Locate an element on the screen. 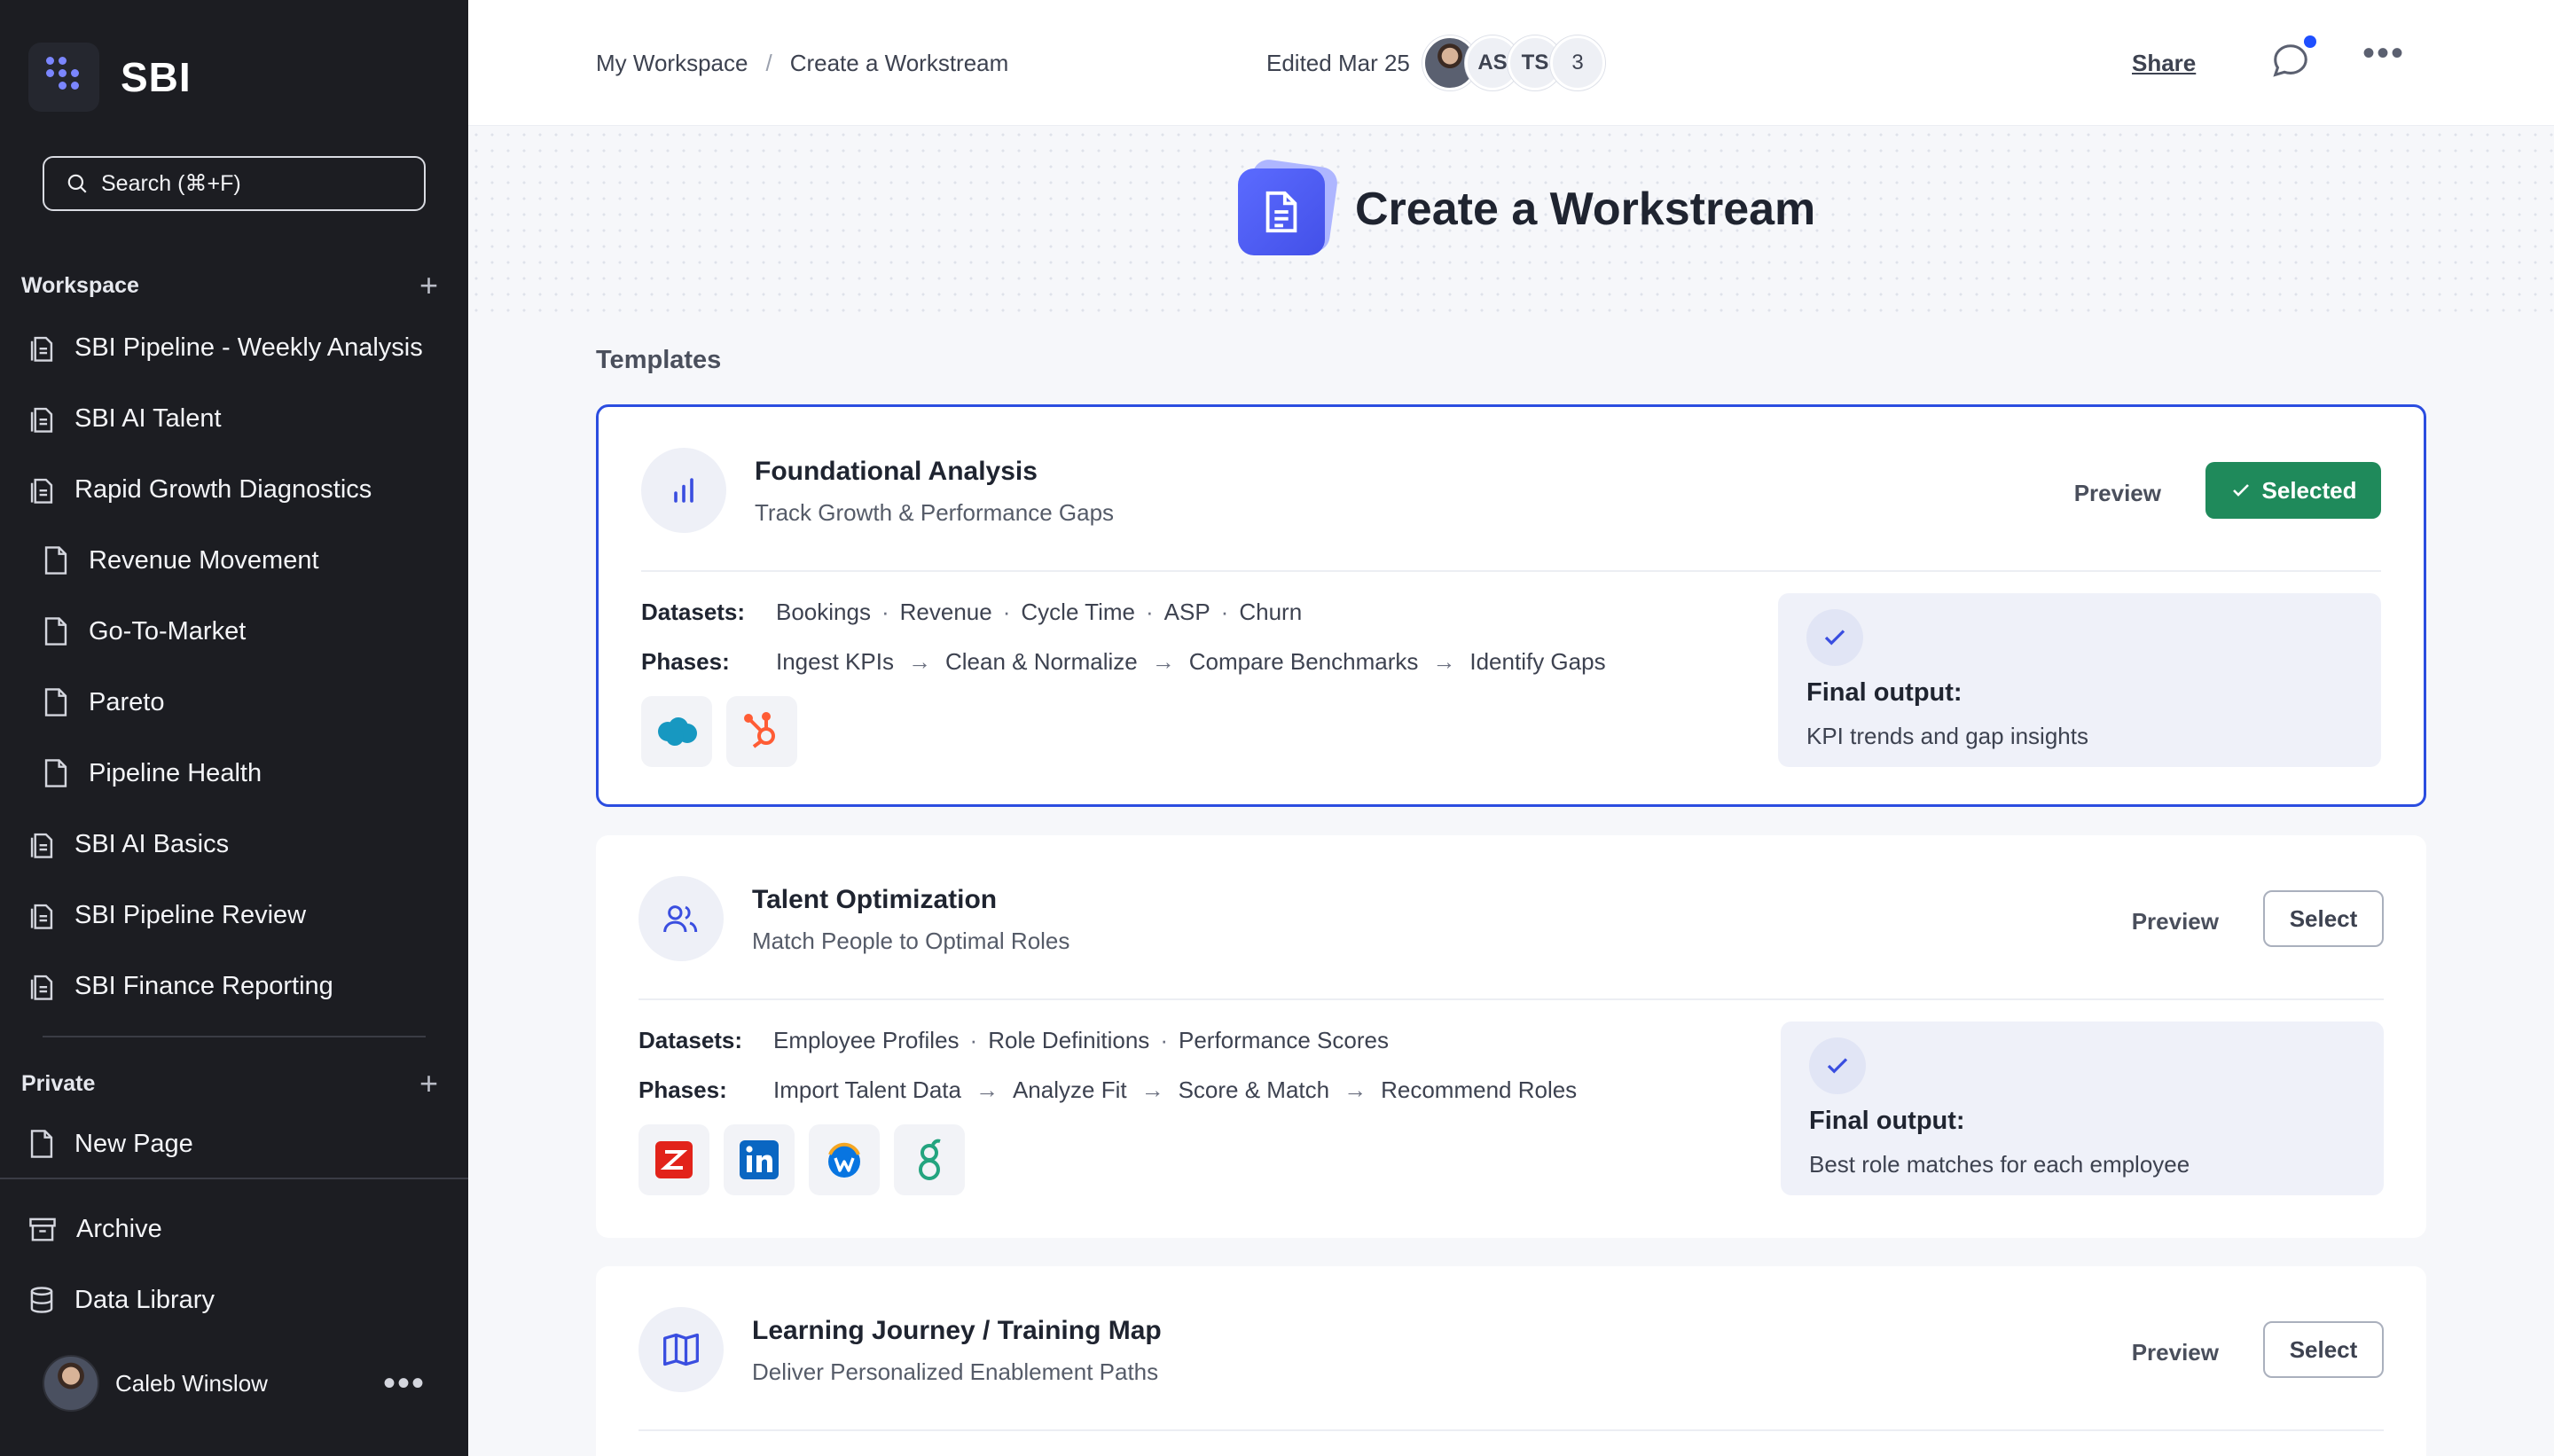 The width and height of the screenshot is (2554, 1456). breadcrumb: My Workspace / Create a Workstream is located at coordinates (802, 63).